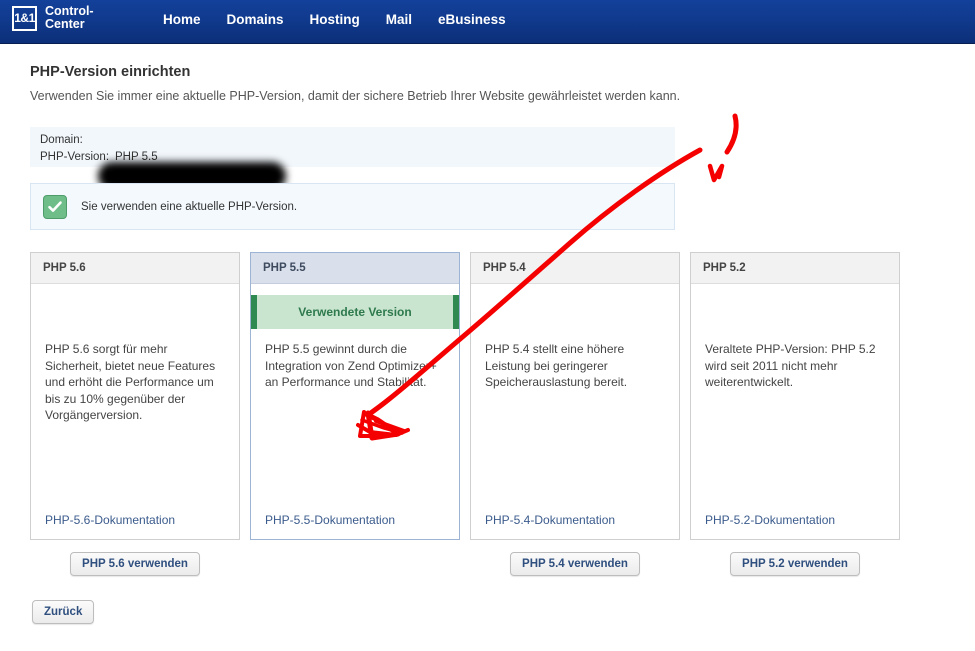  What do you see at coordinates (795, 268) in the screenshot?
I see `card-title: PHP 5.2` at bounding box center [795, 268].